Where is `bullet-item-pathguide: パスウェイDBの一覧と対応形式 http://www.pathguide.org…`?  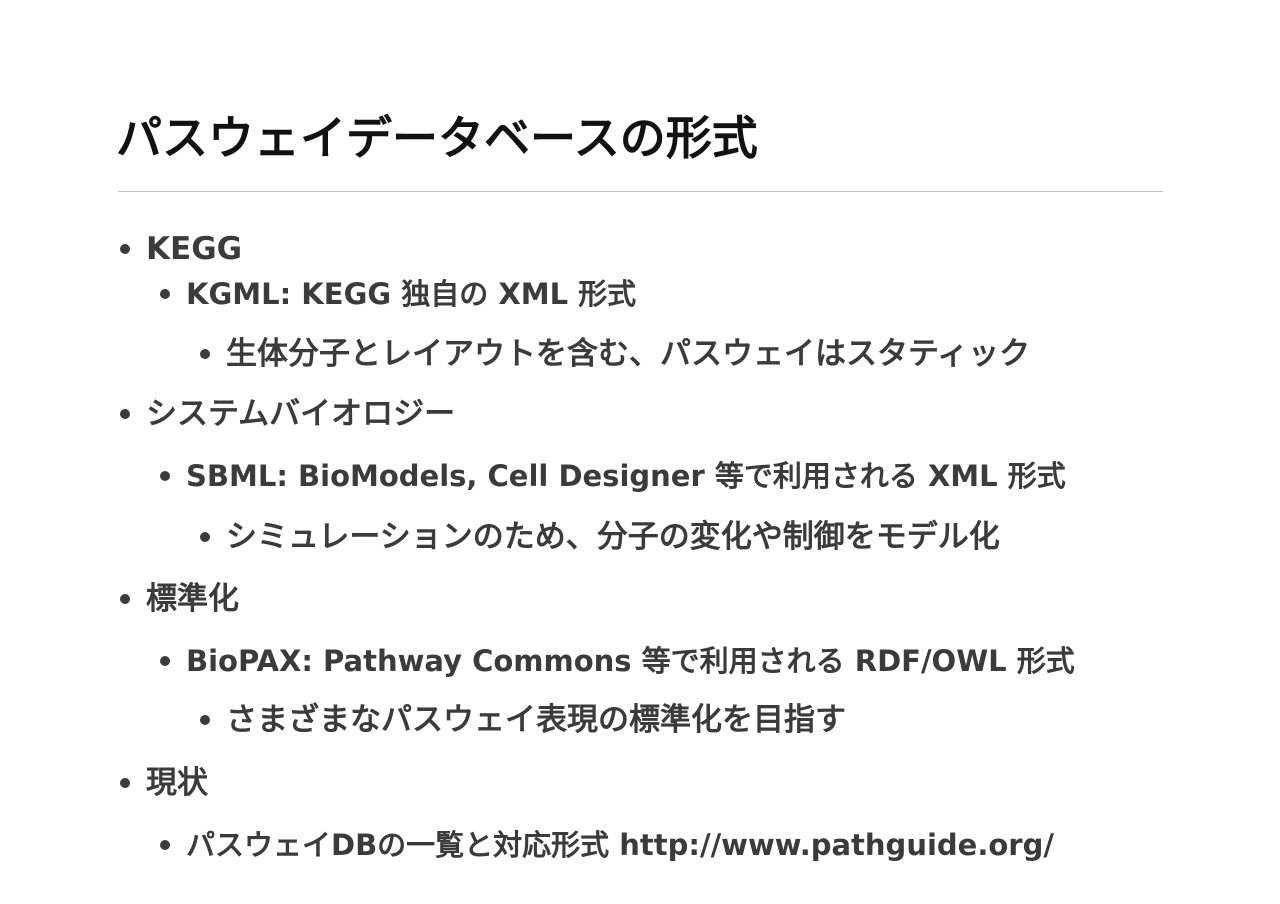
bullet-item-pathguide: パスウェイDBの一覧と対応形式 http://www.pathguide.org… is located at coordinates (607, 845).